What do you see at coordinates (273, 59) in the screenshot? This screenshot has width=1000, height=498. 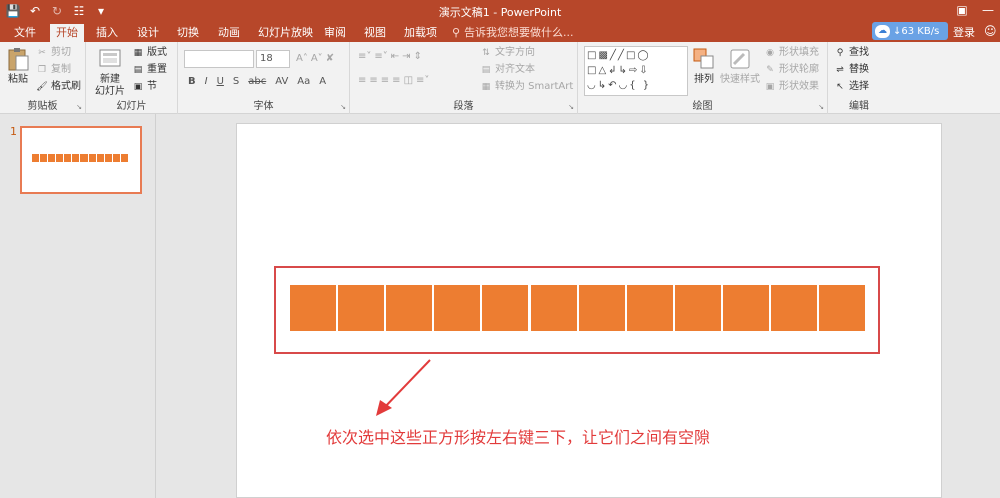 I see `font-size-box: 18` at bounding box center [273, 59].